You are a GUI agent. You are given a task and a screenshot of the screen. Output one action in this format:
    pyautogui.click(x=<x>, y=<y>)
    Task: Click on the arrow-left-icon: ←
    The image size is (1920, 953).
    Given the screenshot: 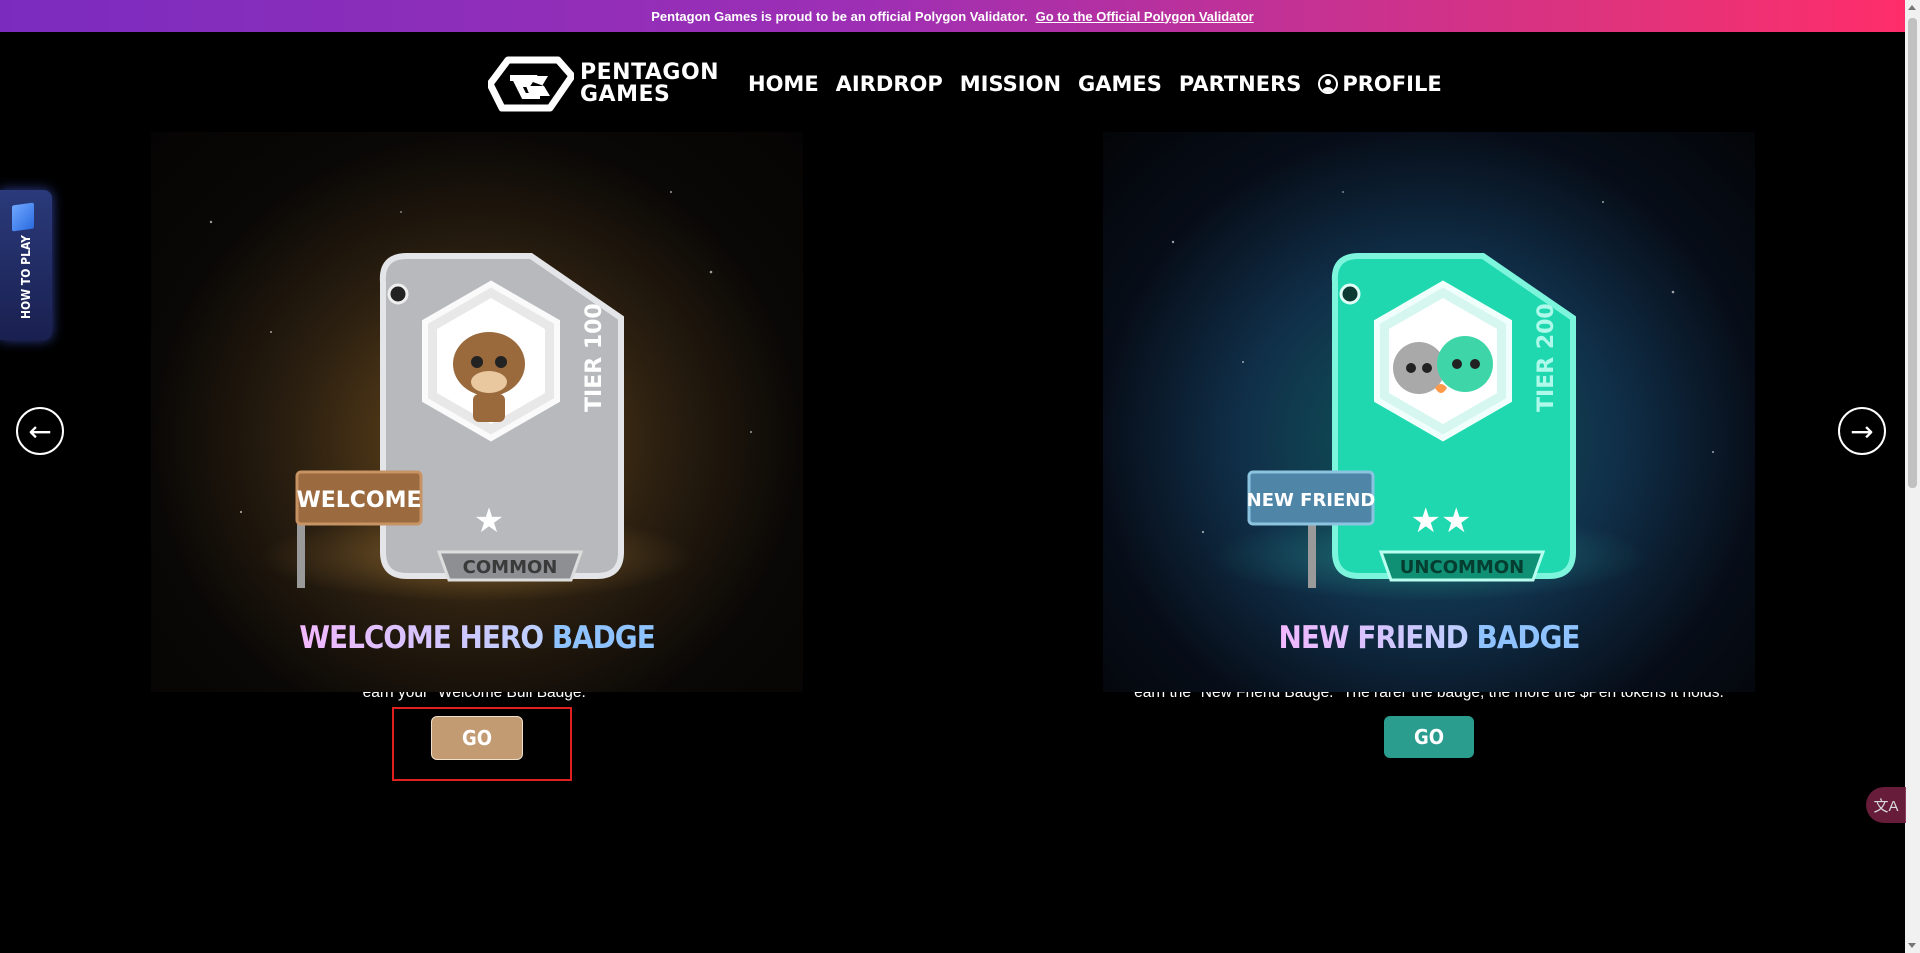 What is the action you would take?
    pyautogui.click(x=40, y=431)
    